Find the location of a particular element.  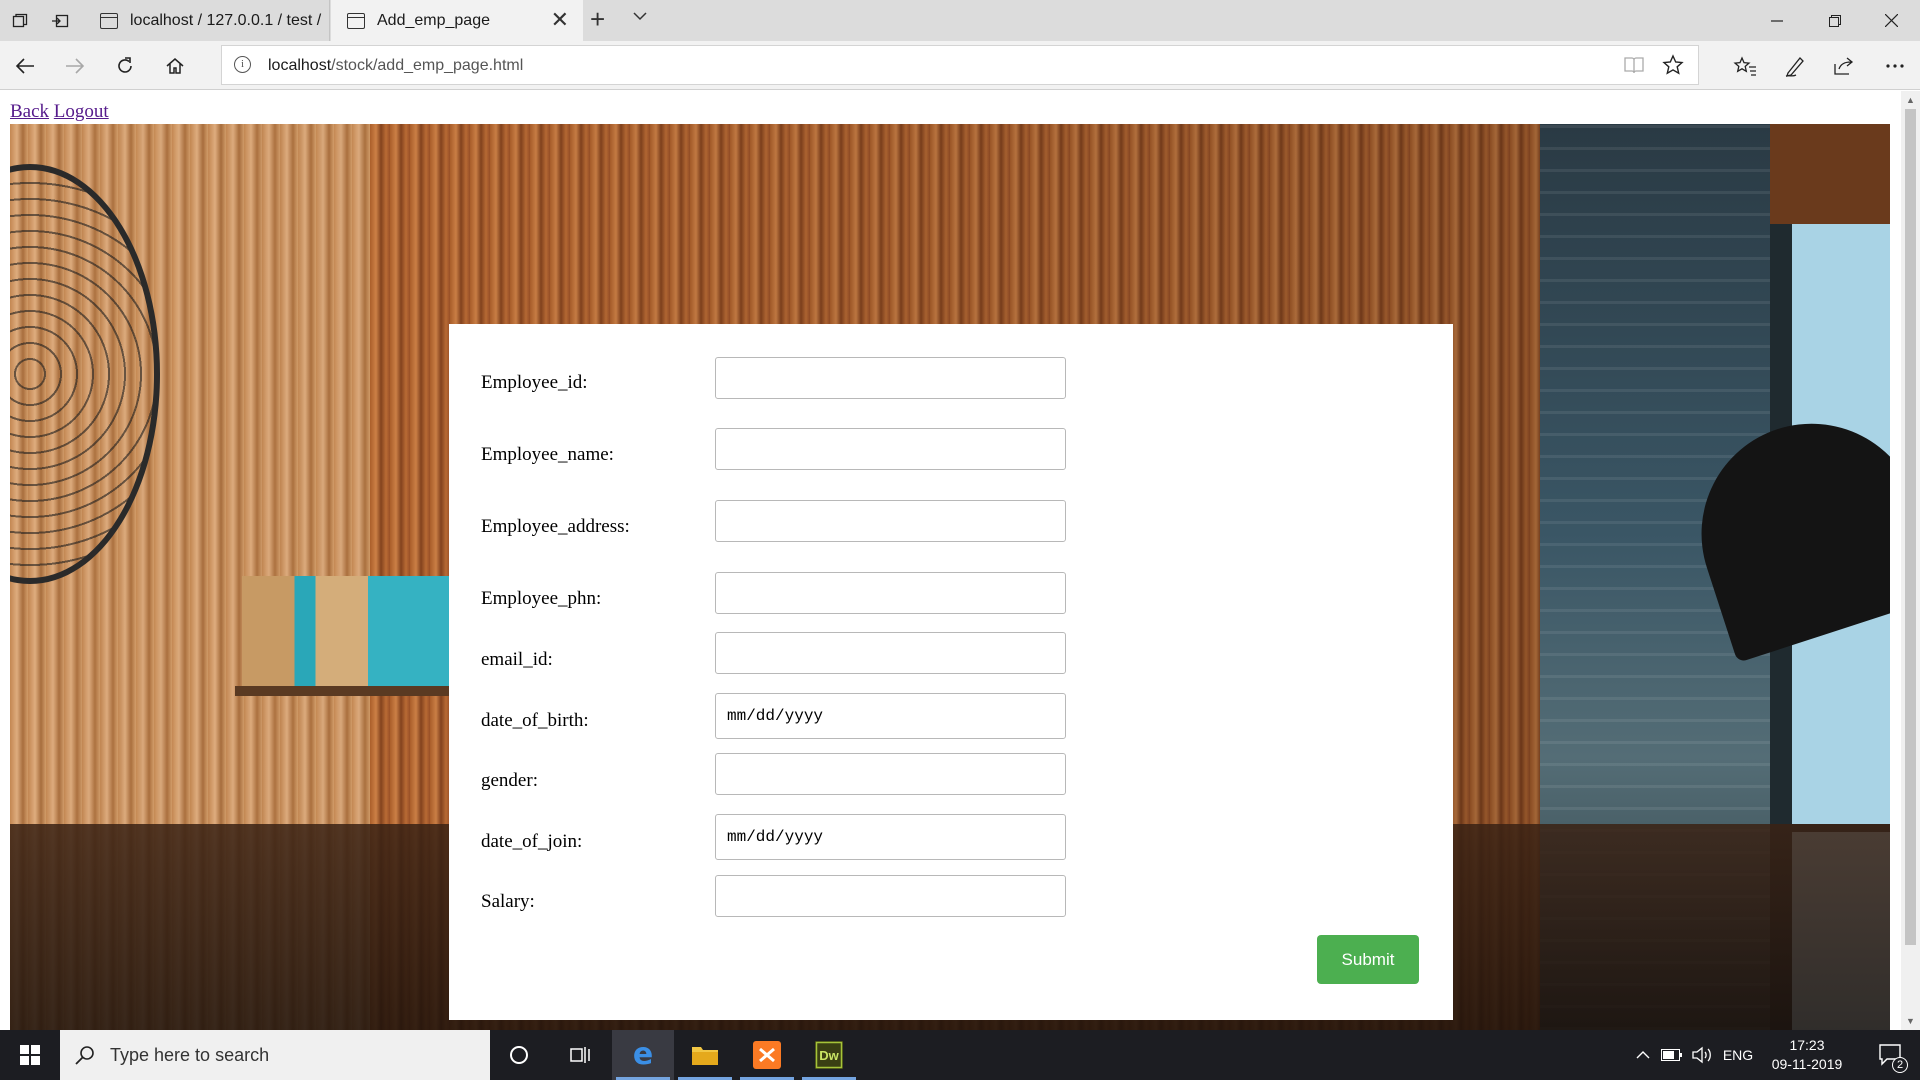

tab-add-emp-page: Add_emp_page ✕ is located at coordinates (457, 20).